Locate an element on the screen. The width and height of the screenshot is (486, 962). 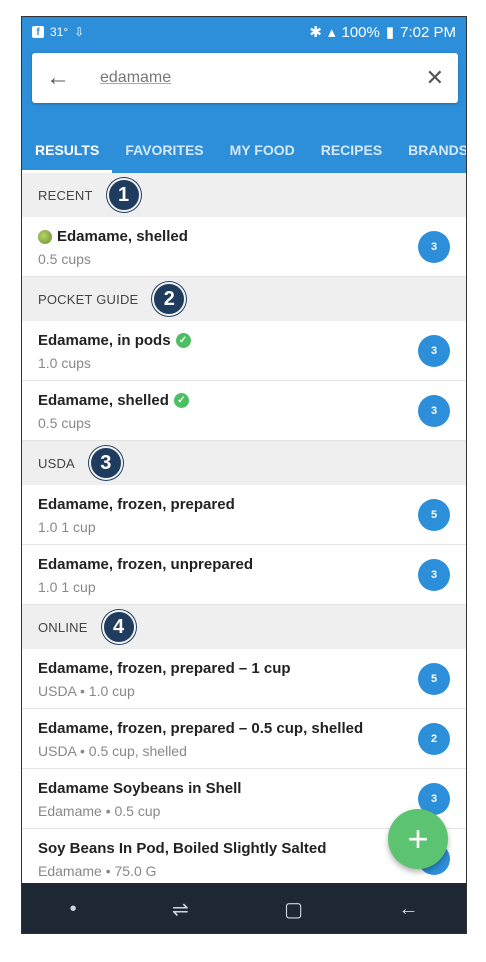
search-bar: ← edamame ✕ is located at coordinates (245, 78).